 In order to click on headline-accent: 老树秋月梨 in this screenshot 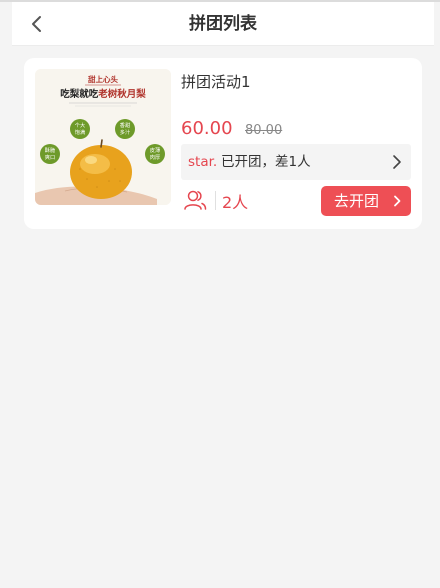, I will do `click(121, 94)`.